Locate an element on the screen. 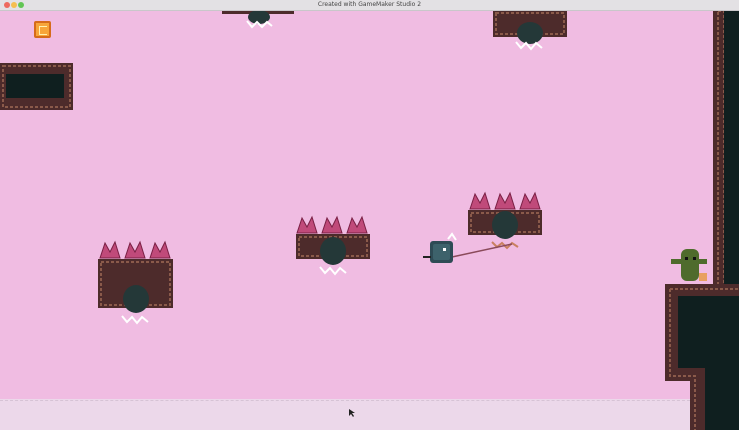 This screenshot has width=739, height=430. right-wall is located at coordinates (726, 149).